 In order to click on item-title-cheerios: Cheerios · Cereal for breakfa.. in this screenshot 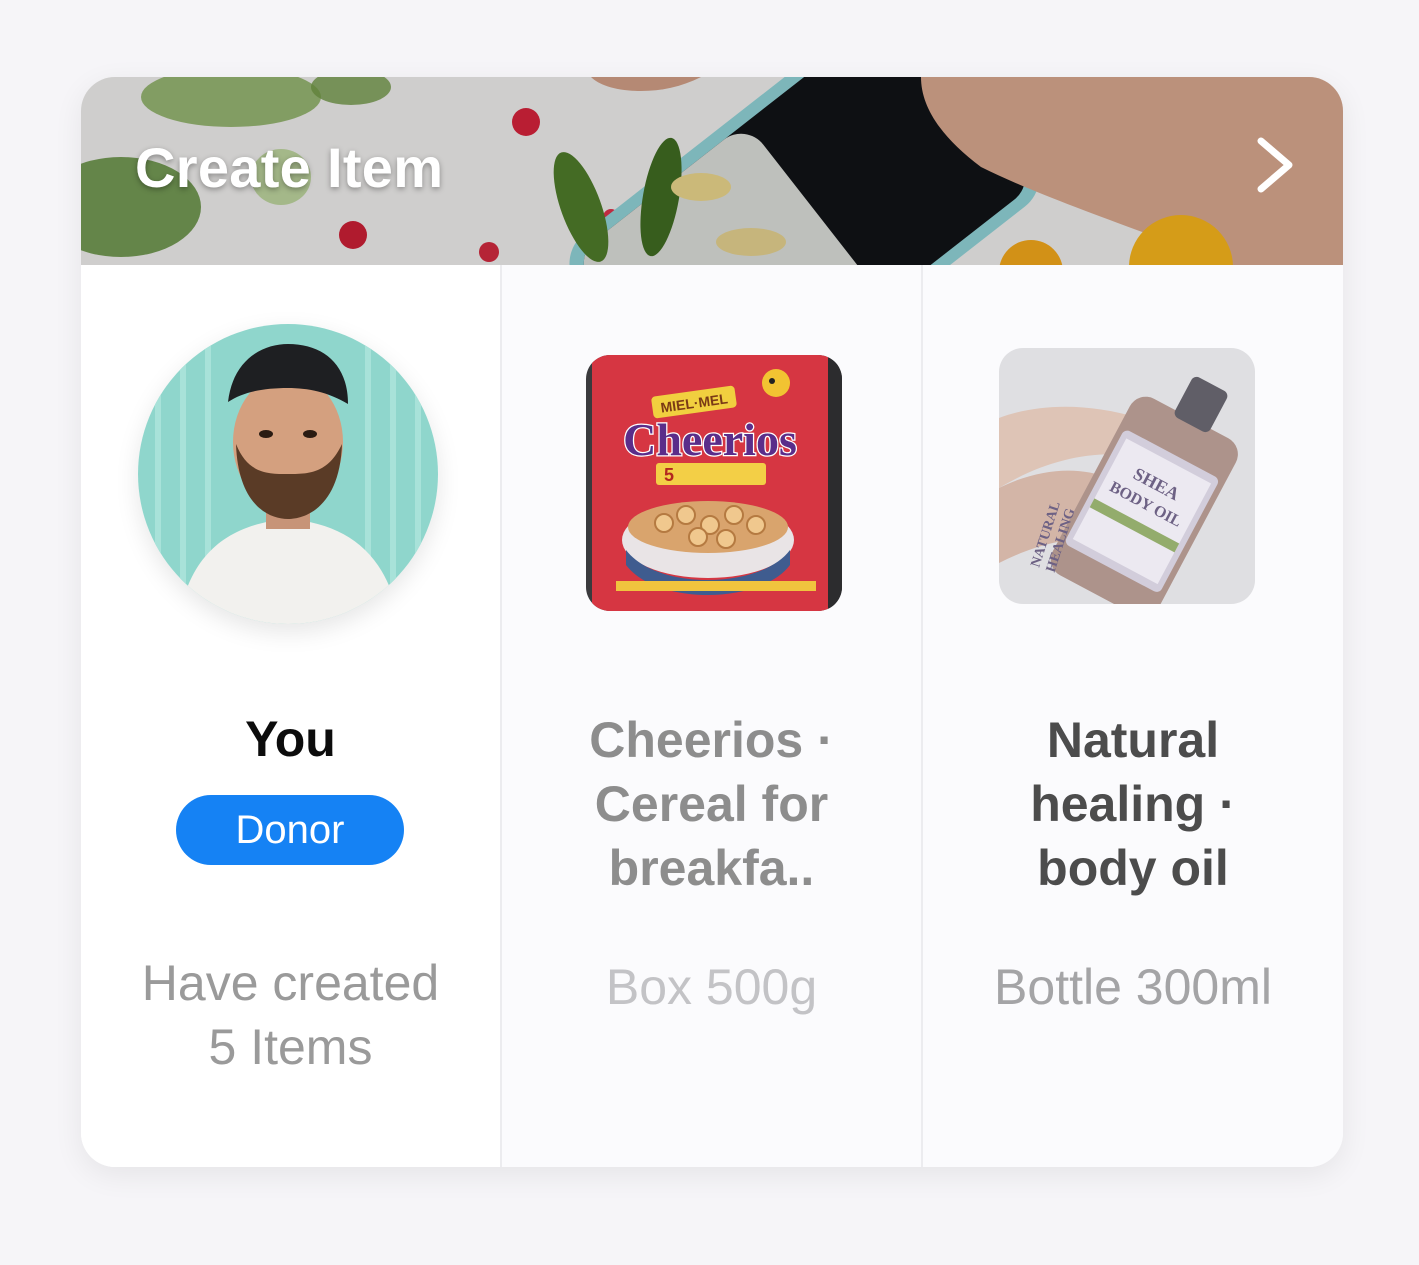, I will do `click(711, 804)`.